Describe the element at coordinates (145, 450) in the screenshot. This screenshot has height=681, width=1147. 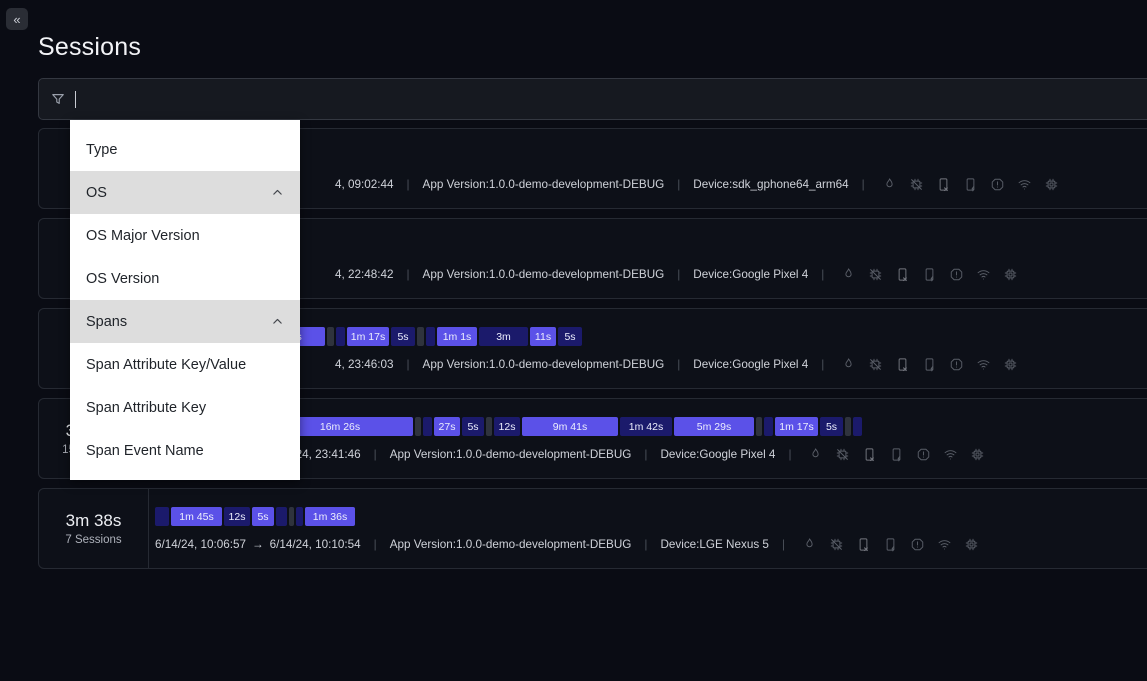
I see `dropdown-item-label: Span Event Name` at that location.